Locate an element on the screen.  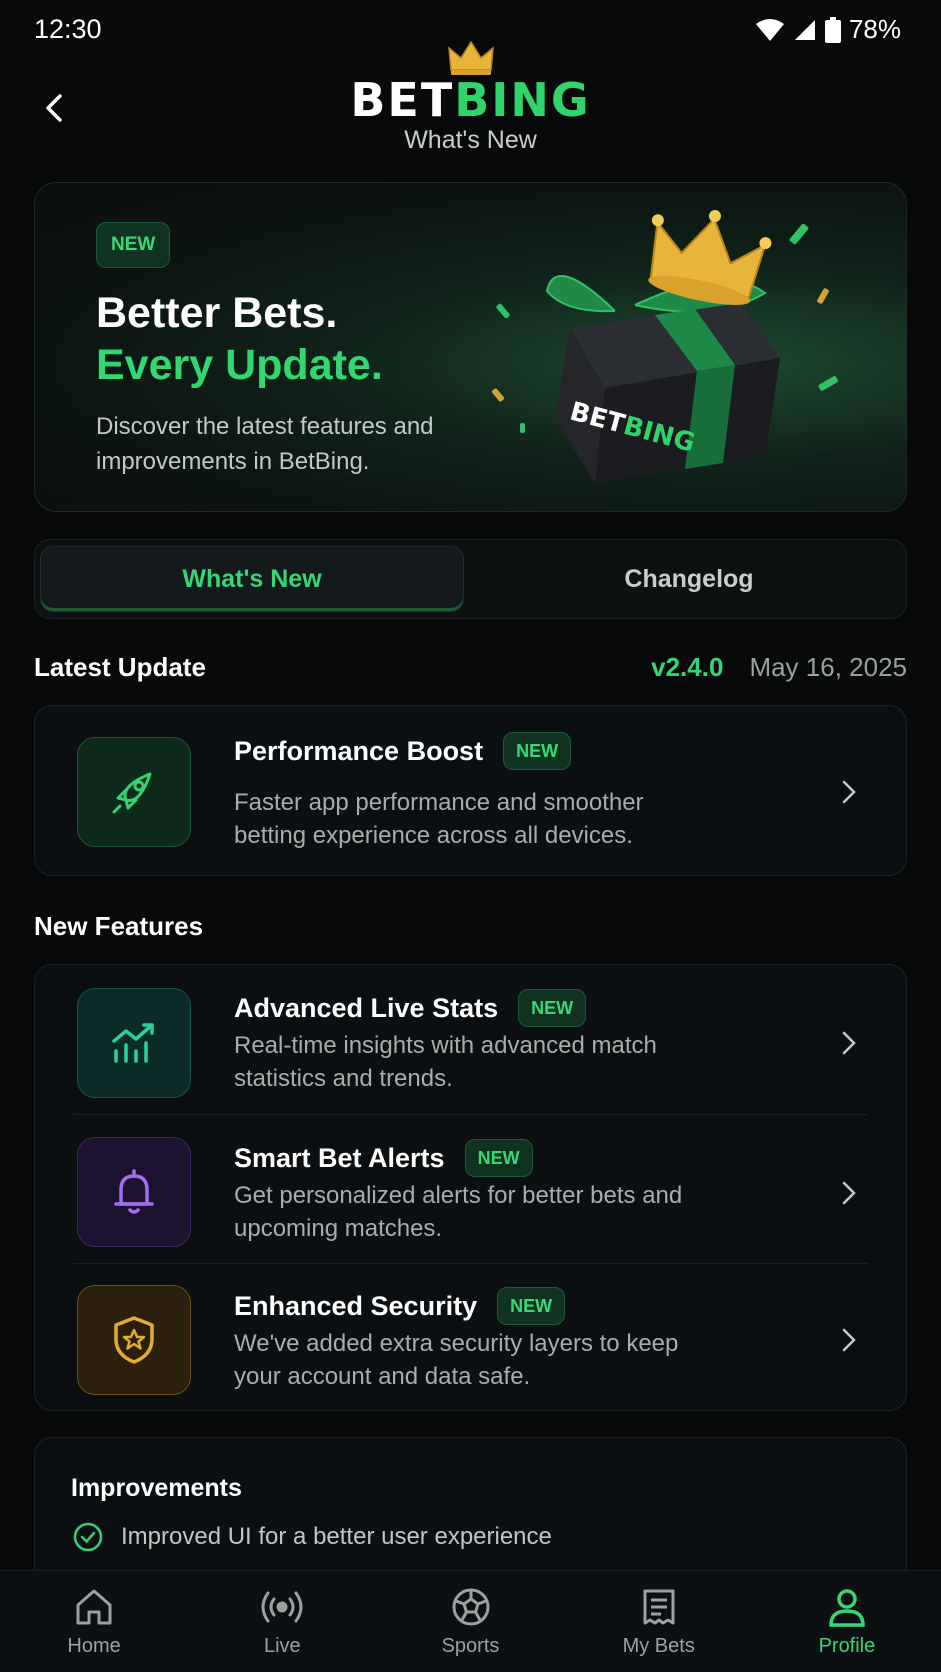
wifi-icon is located at coordinates (769, 29).